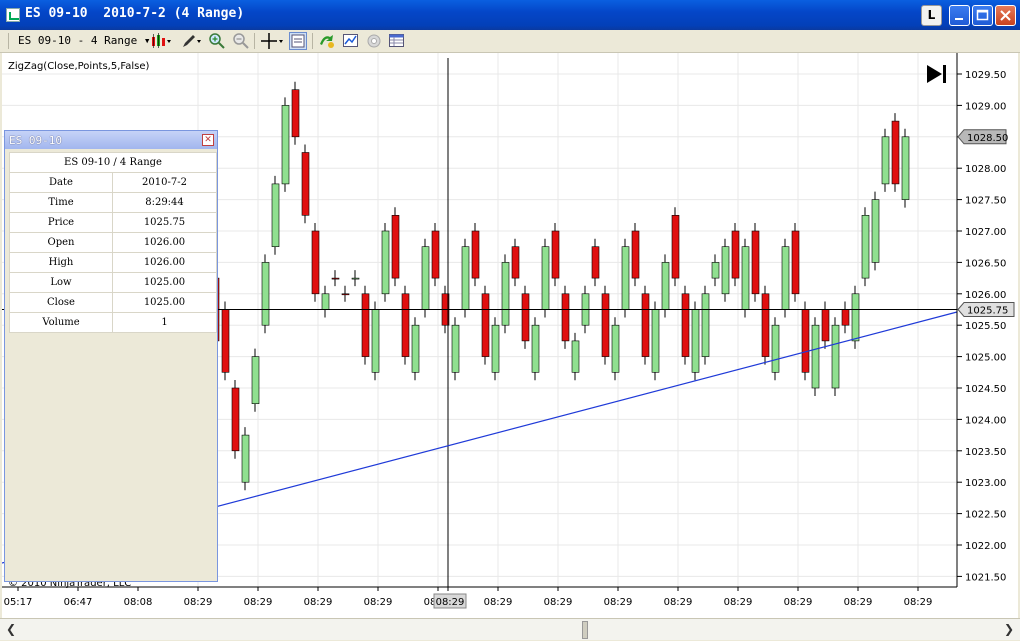  I want to click on table-row: Time 8:29:44, so click(113, 202).